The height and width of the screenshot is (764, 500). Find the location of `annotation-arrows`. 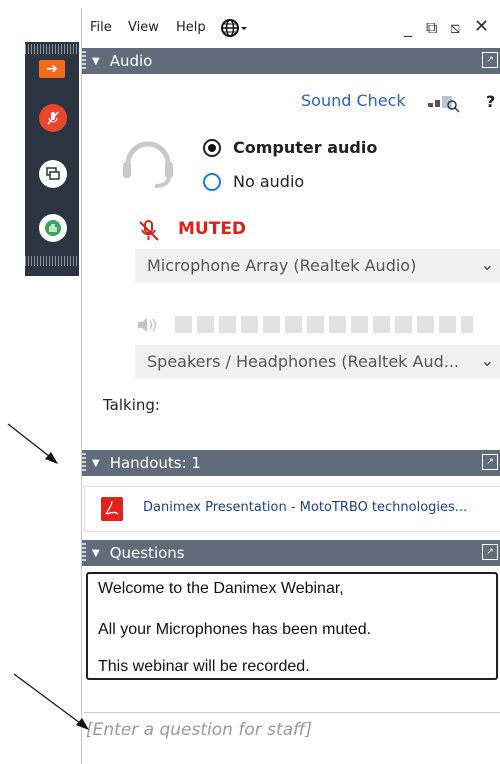

annotation-arrows is located at coordinates (48, 576).